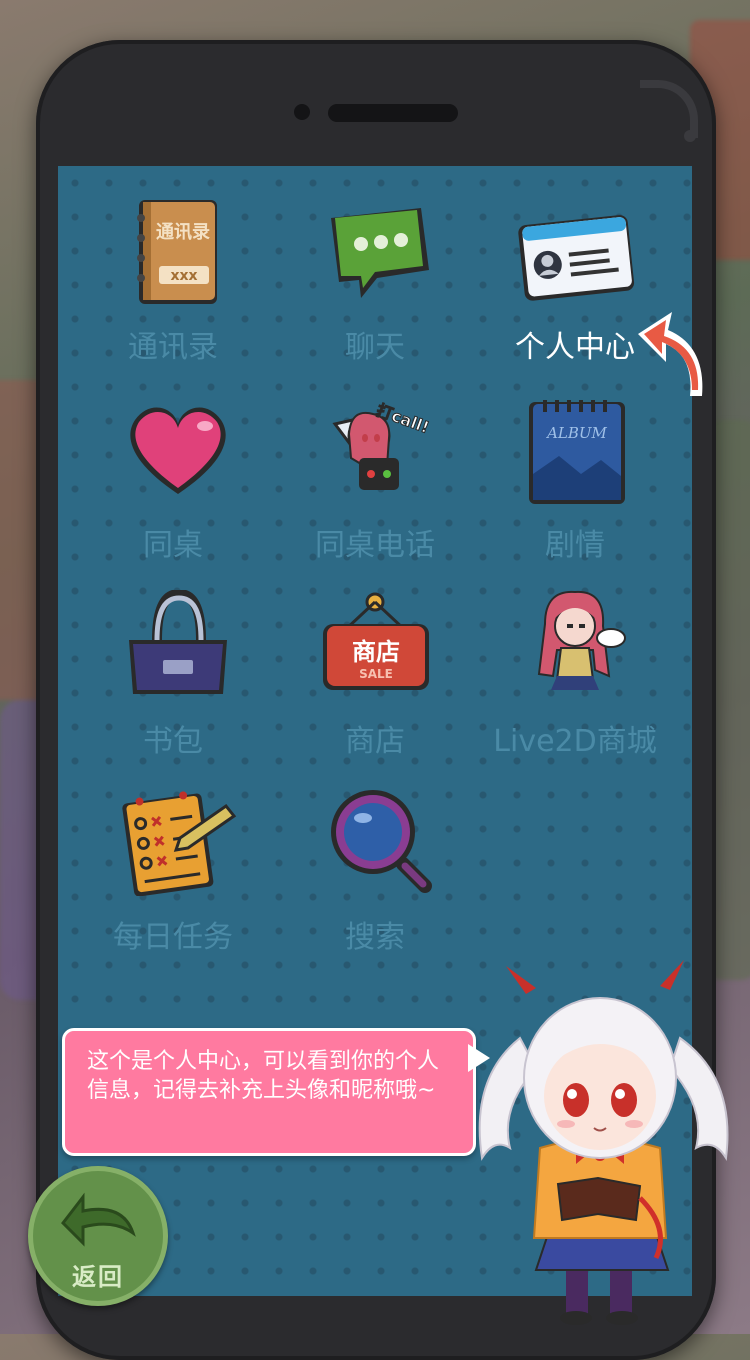  I want to click on album-icon-text: ALBUM, so click(576, 433).